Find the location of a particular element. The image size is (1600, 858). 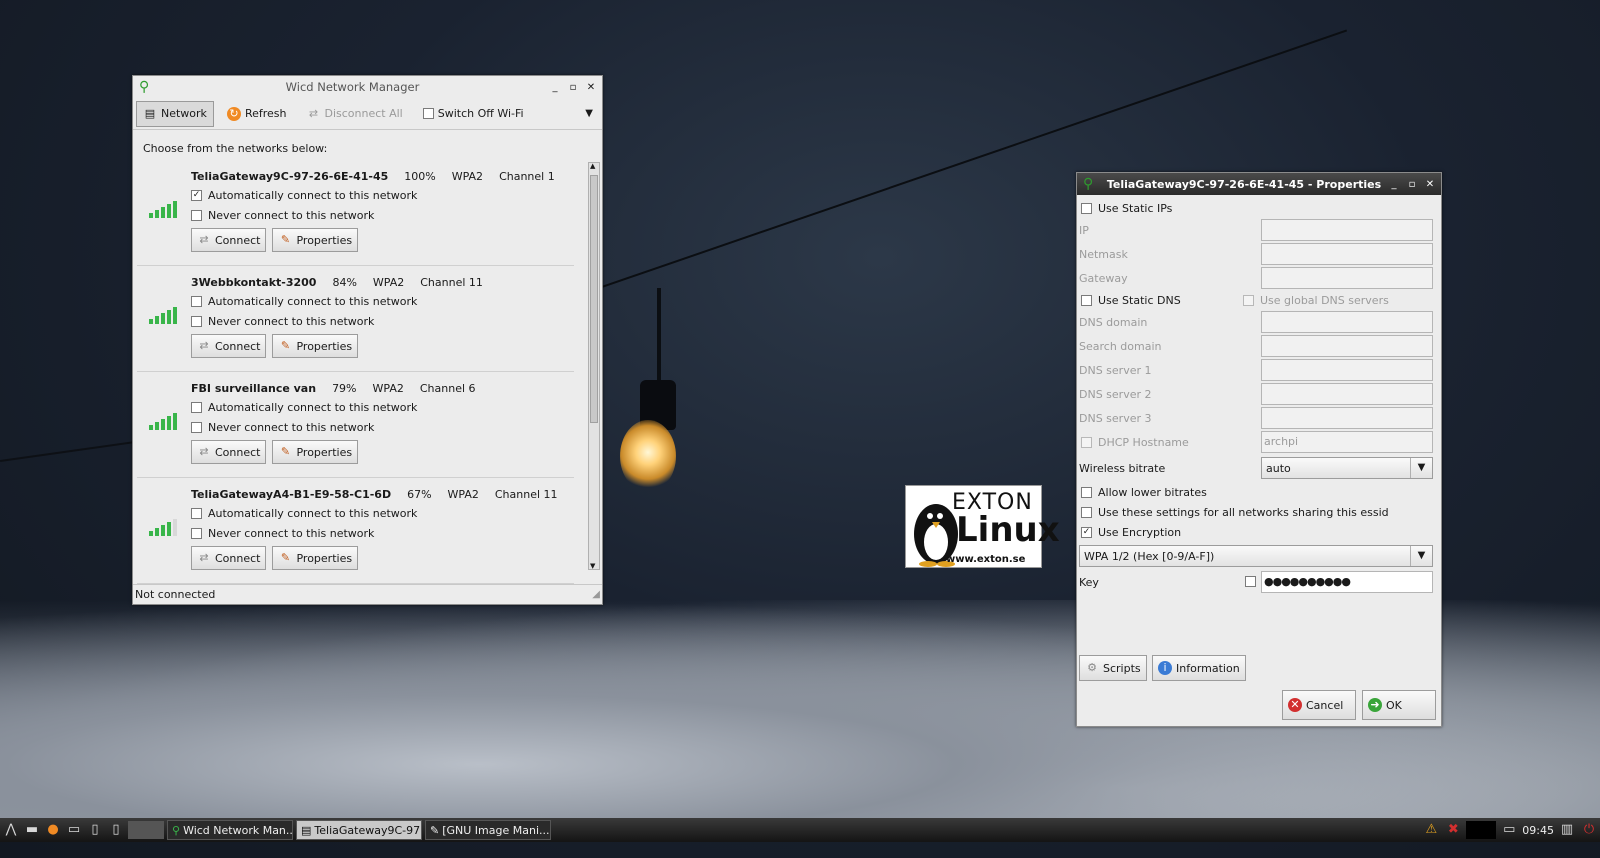

power-icon: ⏻ is located at coordinates (1589, 830).